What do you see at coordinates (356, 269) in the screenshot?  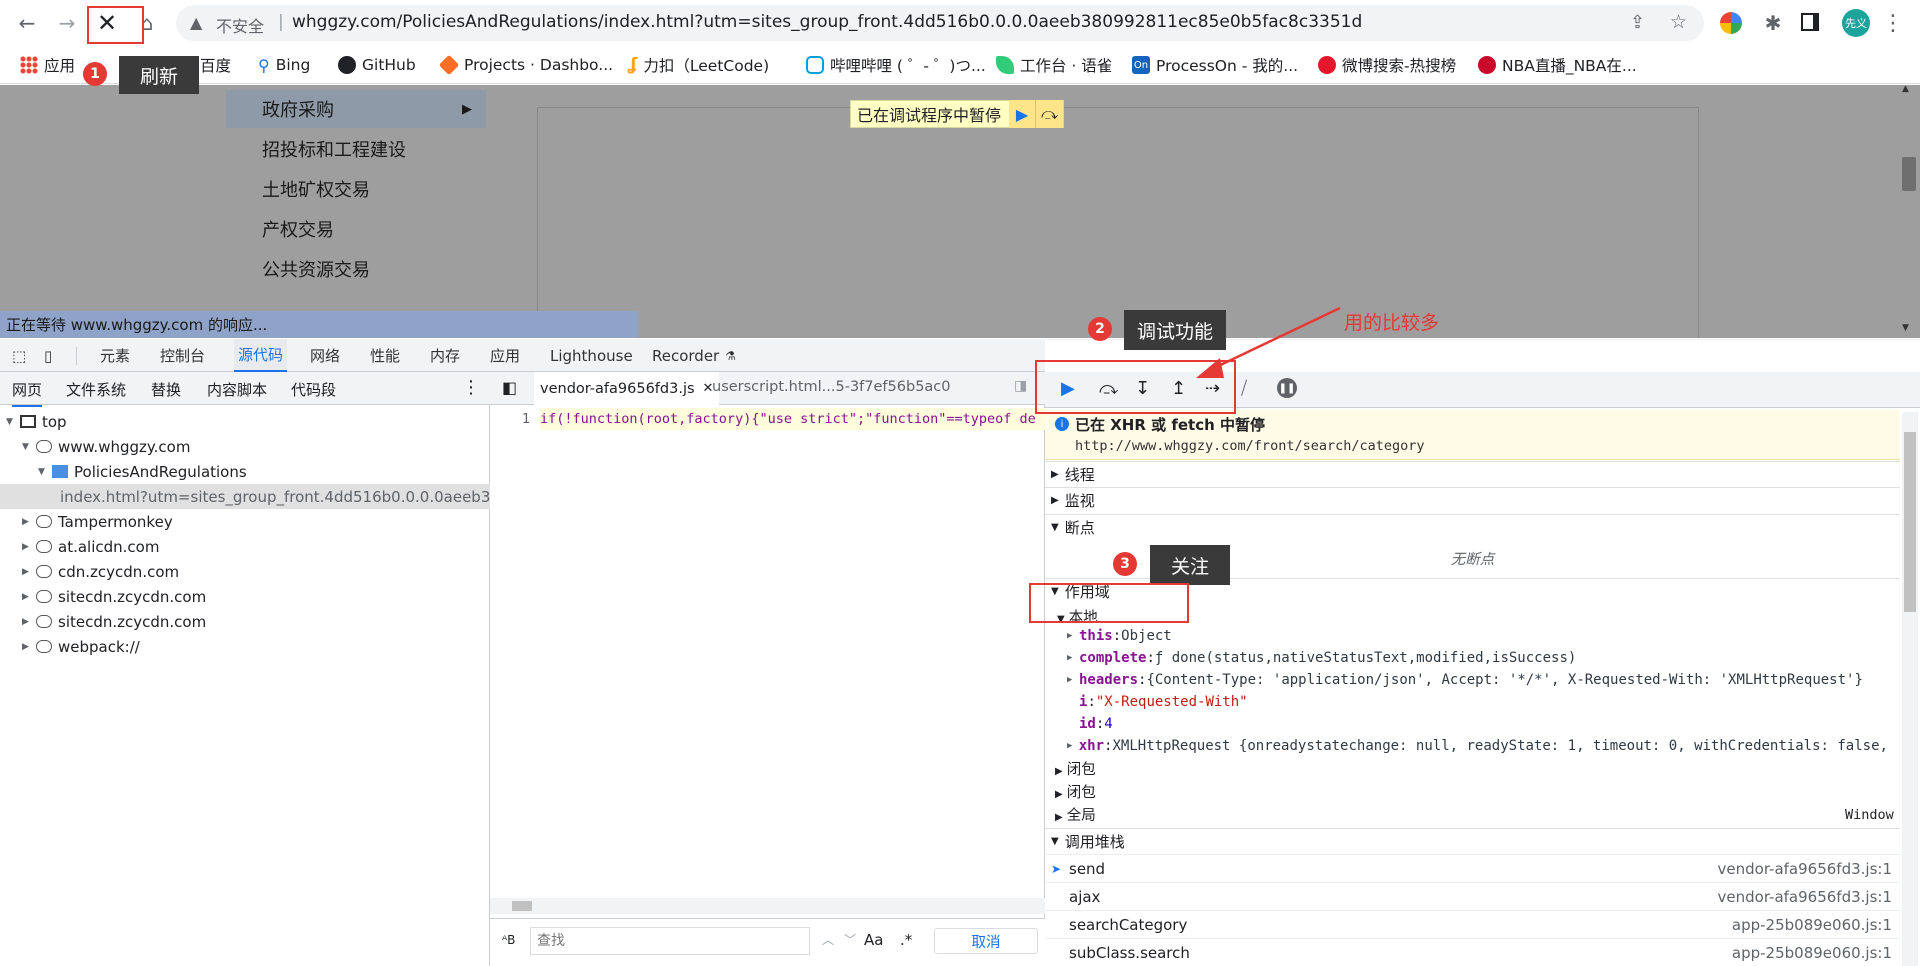 I see `menu-item-public: 公共资源交易` at bounding box center [356, 269].